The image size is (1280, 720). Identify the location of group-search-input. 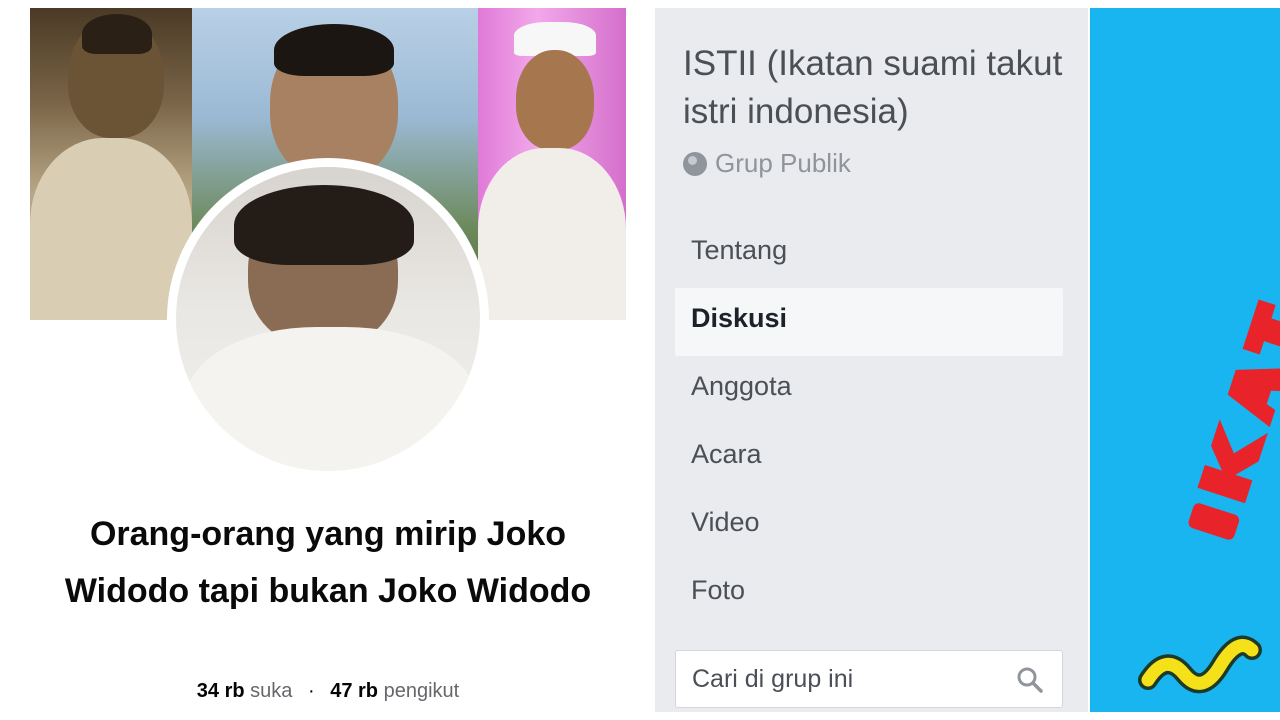
(852, 679).